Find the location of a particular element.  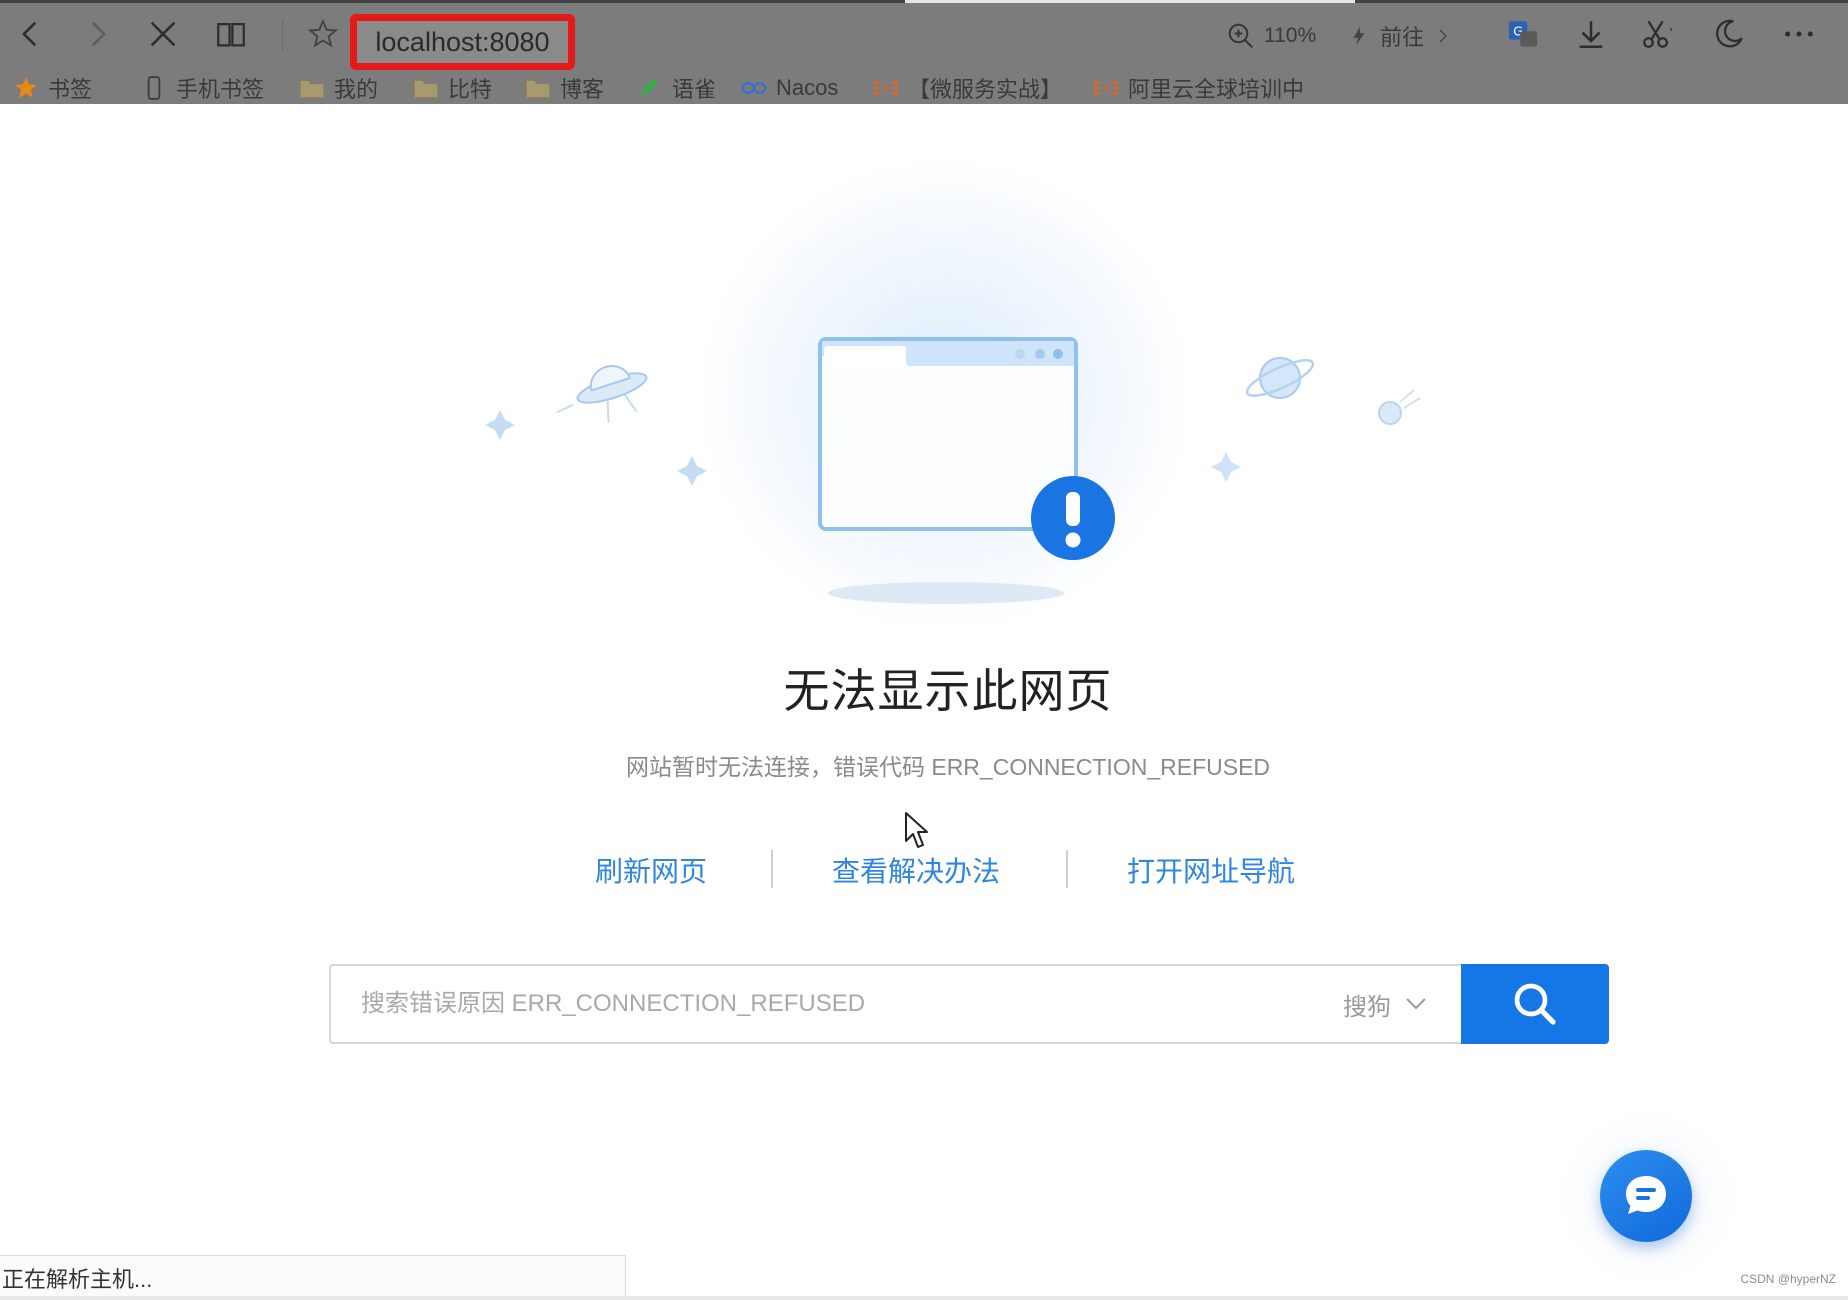

search-engine-select: 搜狗 is located at coordinates (1385, 1004).